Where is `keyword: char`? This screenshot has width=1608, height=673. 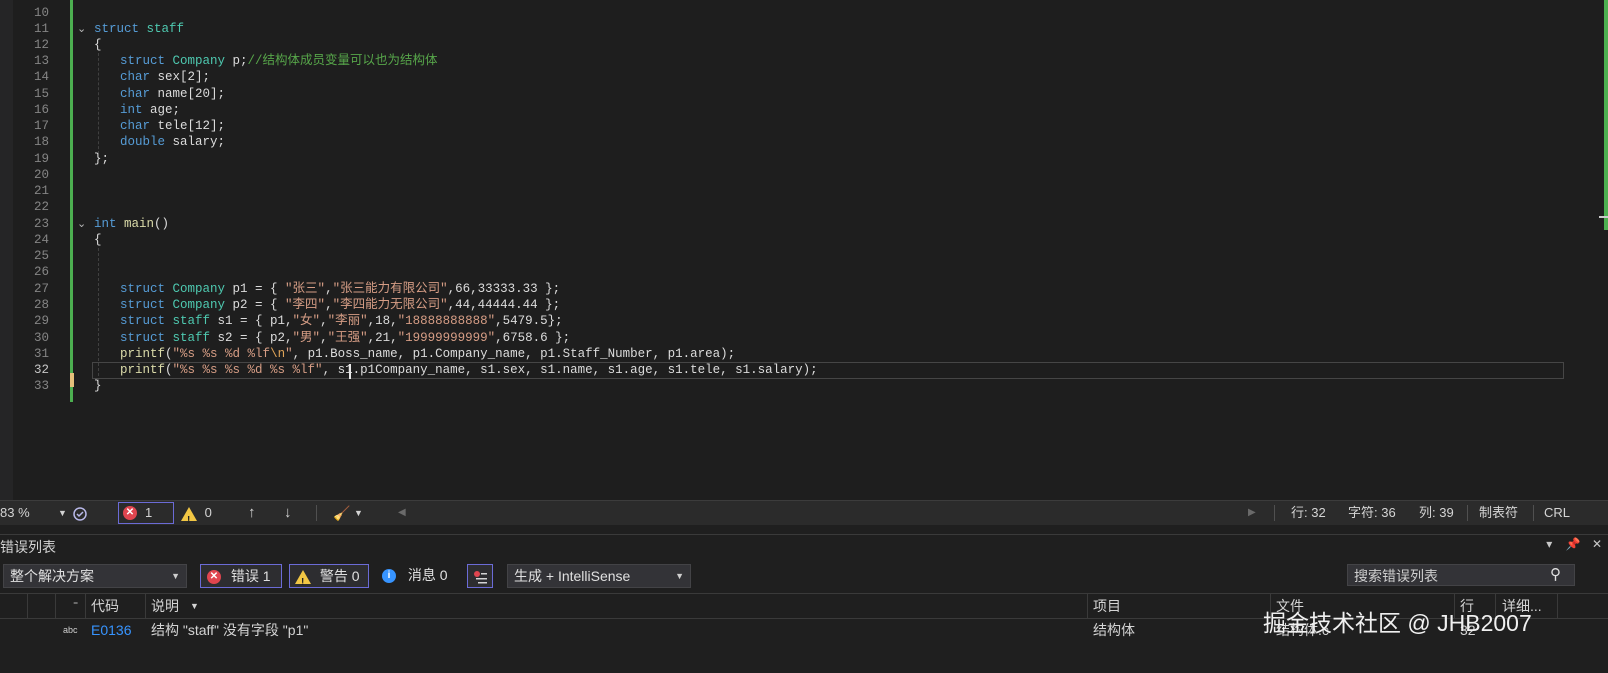 keyword: char is located at coordinates (135, 126).